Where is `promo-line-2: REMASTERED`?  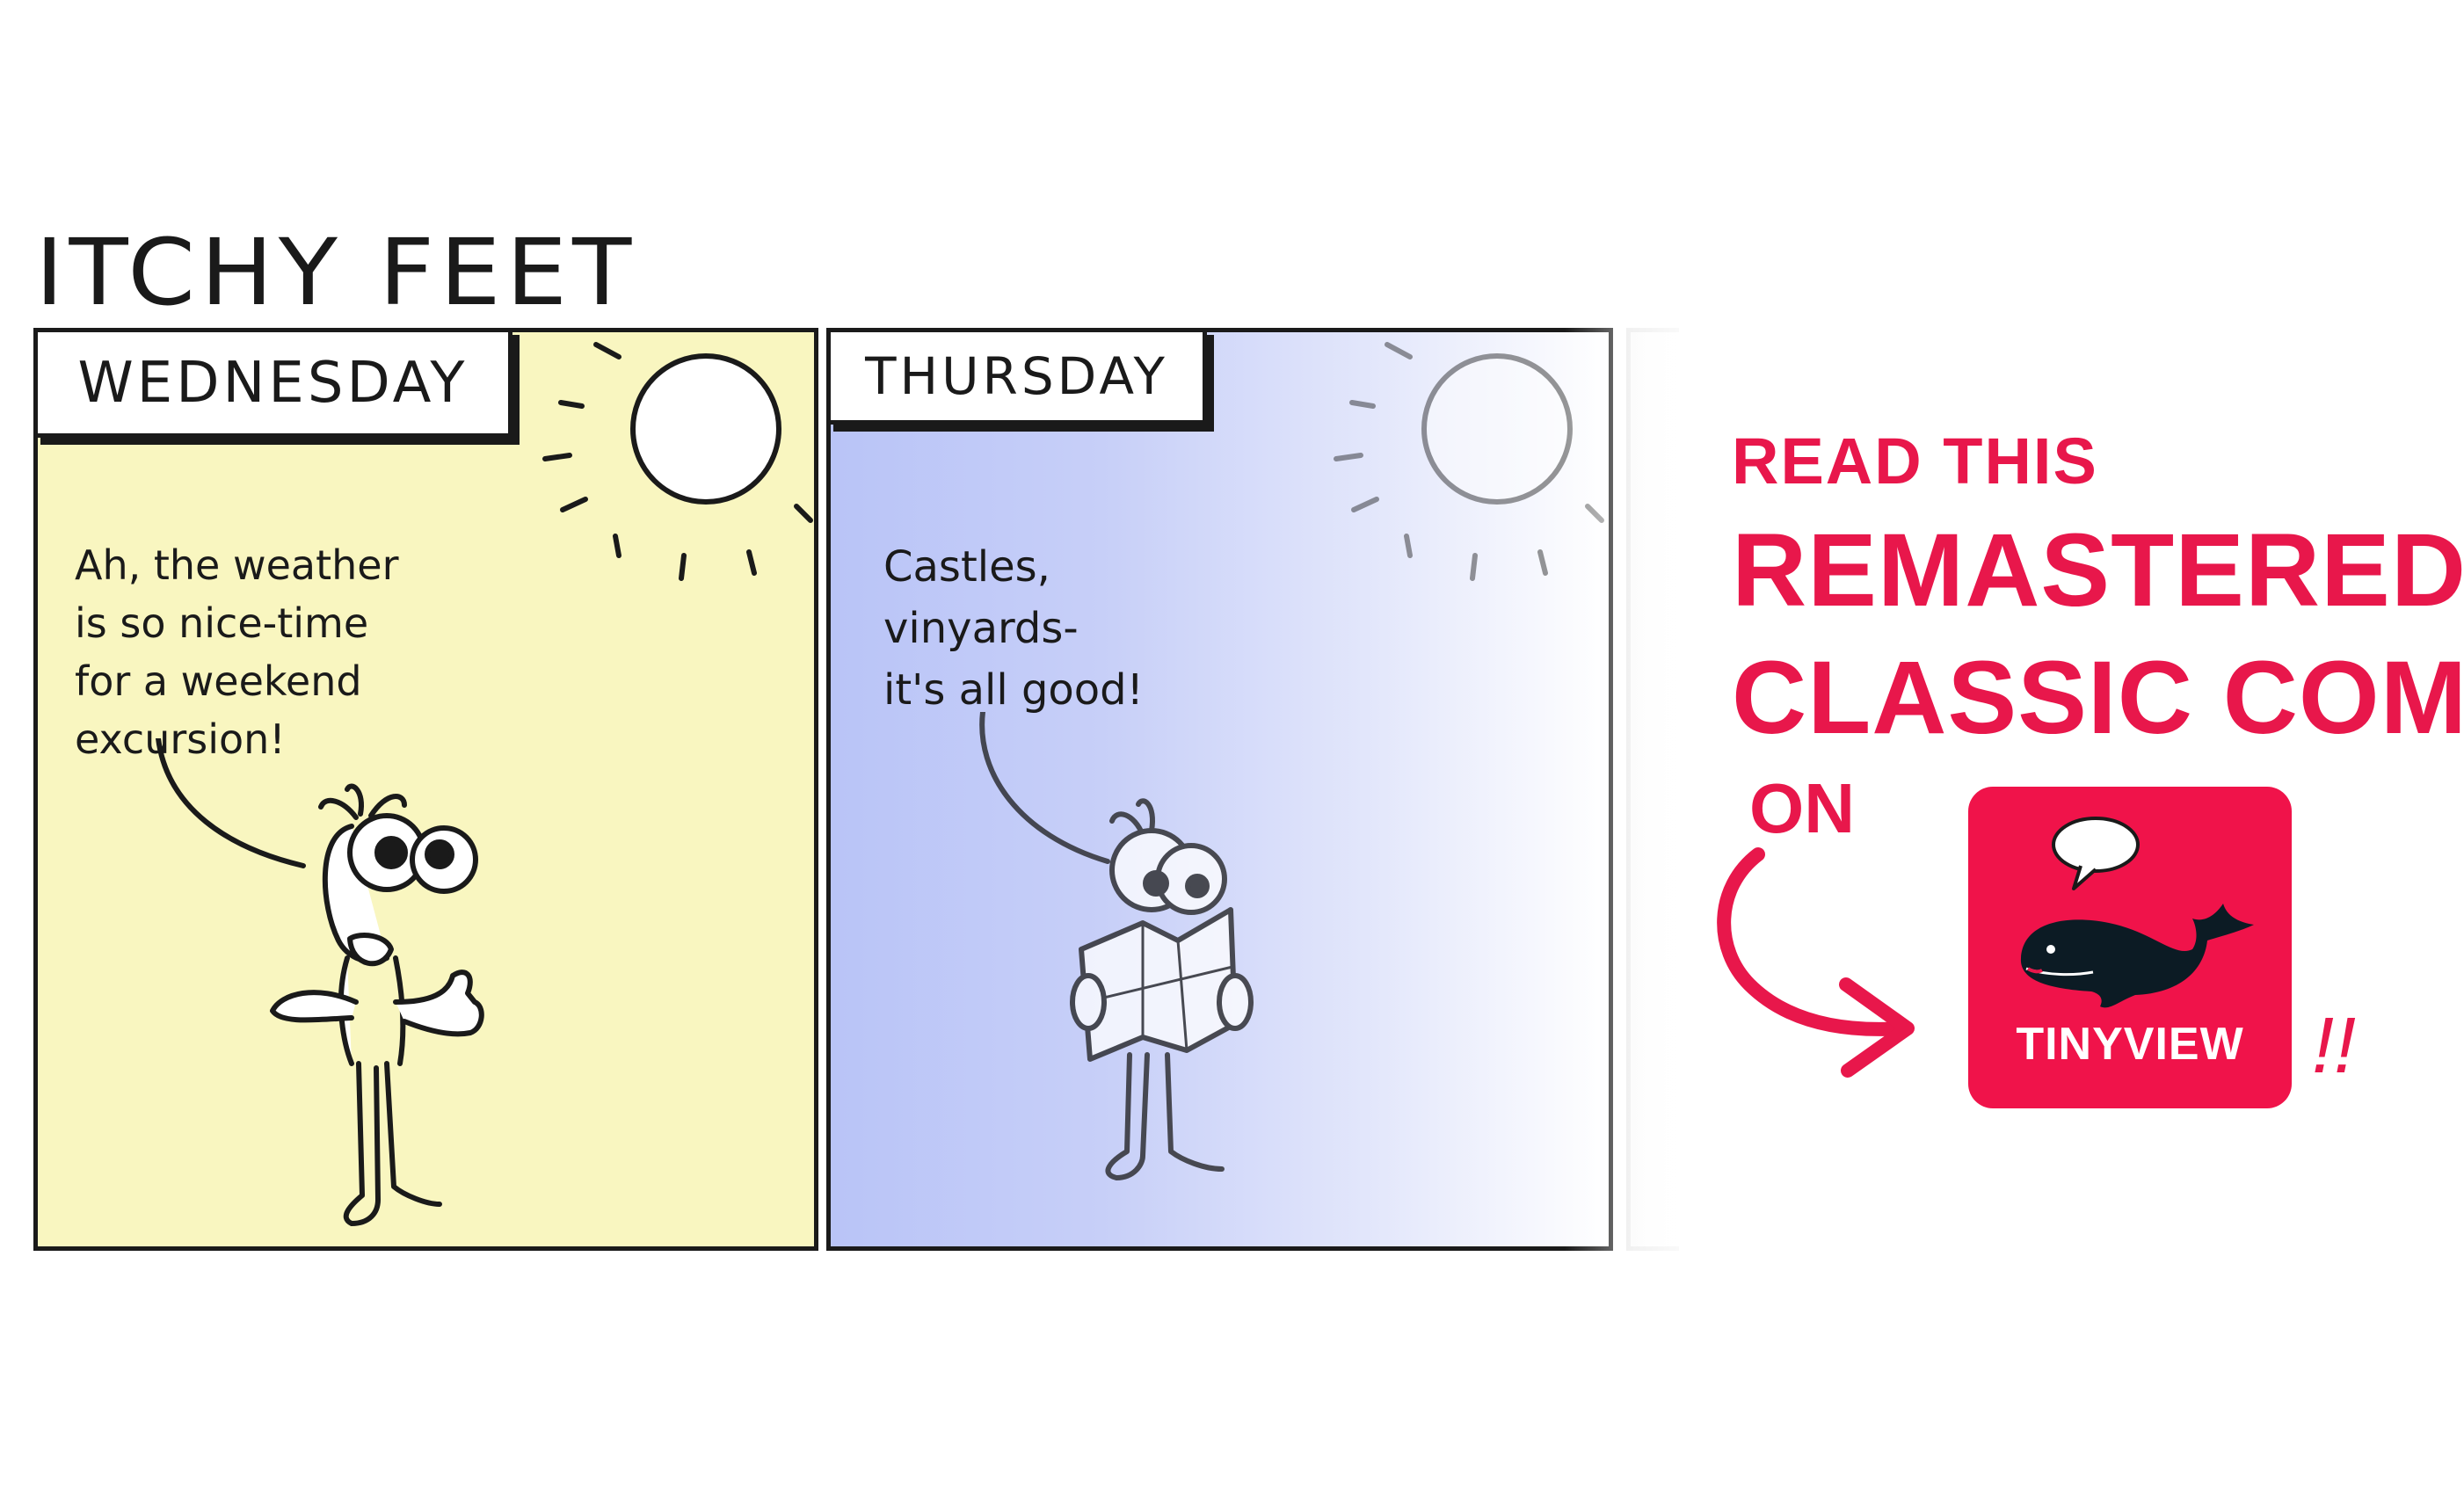
promo-line-2: REMASTERED is located at coordinates (2098, 570).